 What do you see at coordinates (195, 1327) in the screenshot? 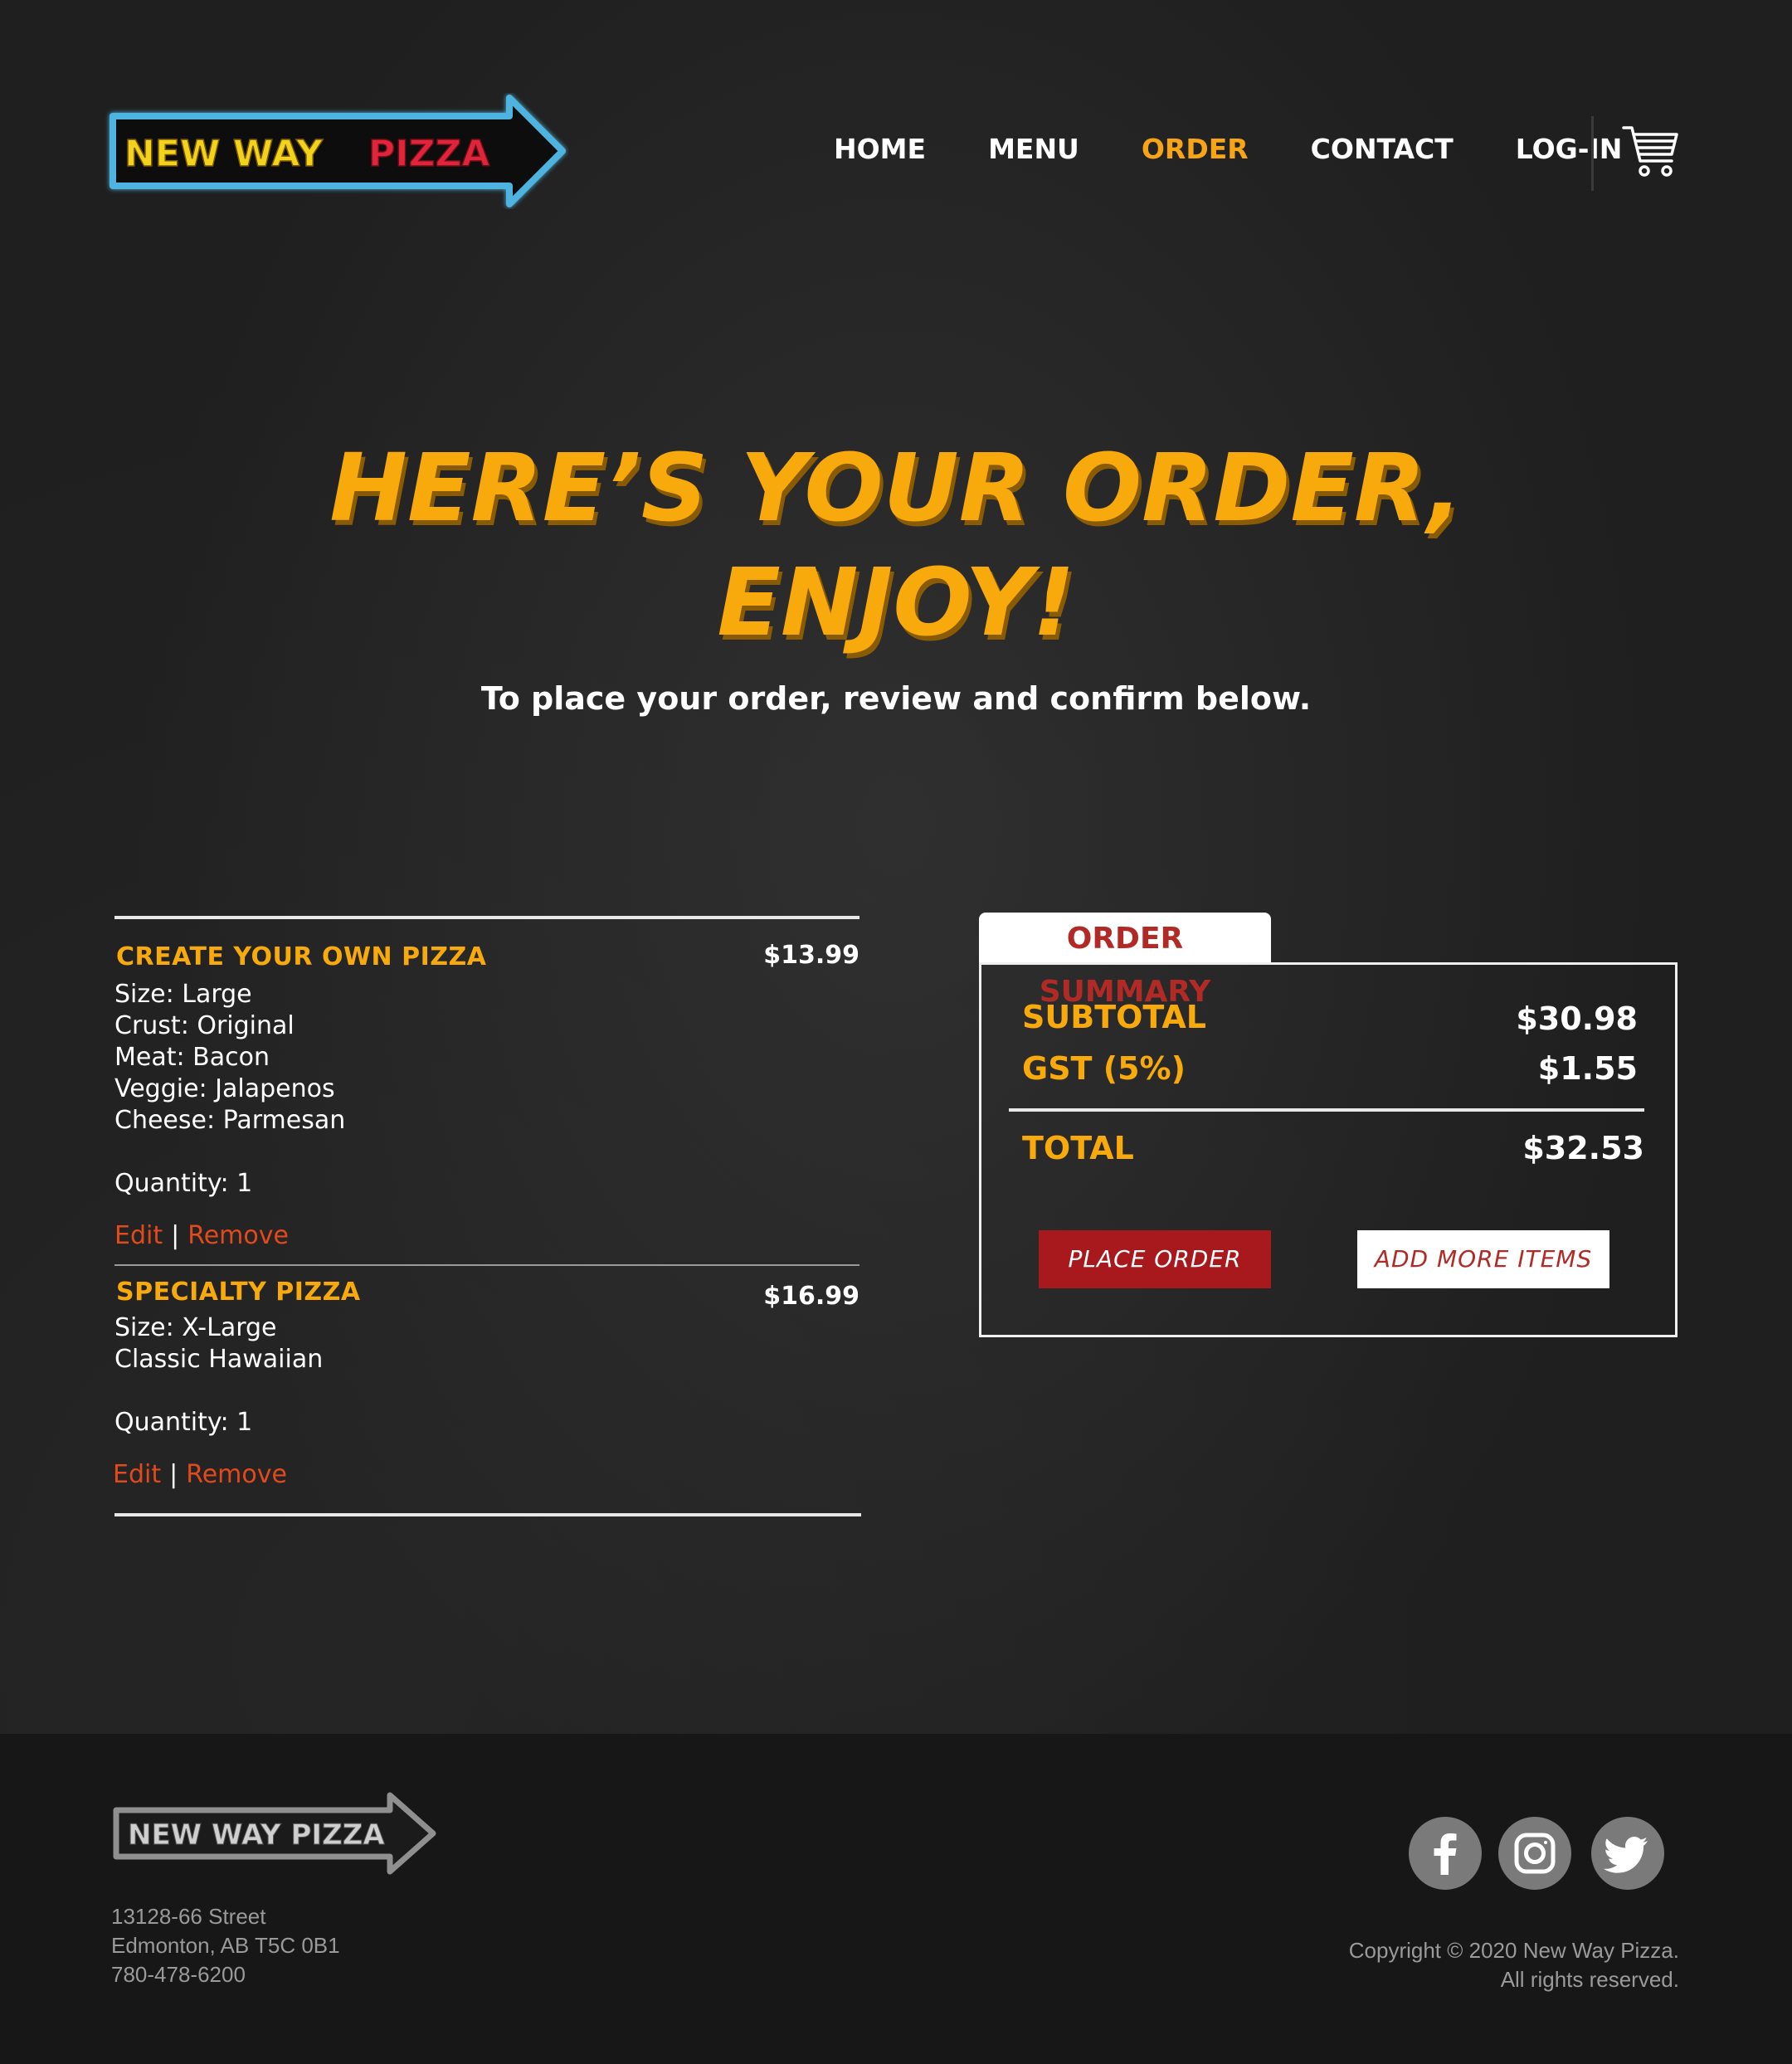
I see `item-2-size: Size: X-Large` at bounding box center [195, 1327].